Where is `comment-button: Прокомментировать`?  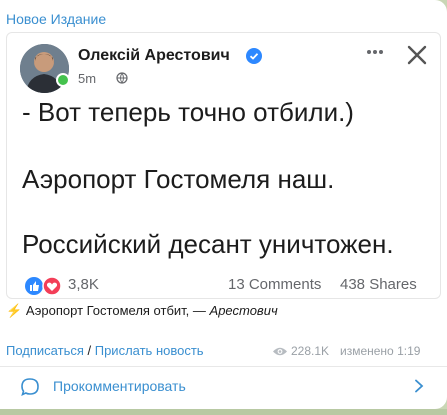
comment-button: Прокомментировать is located at coordinates (223, 386).